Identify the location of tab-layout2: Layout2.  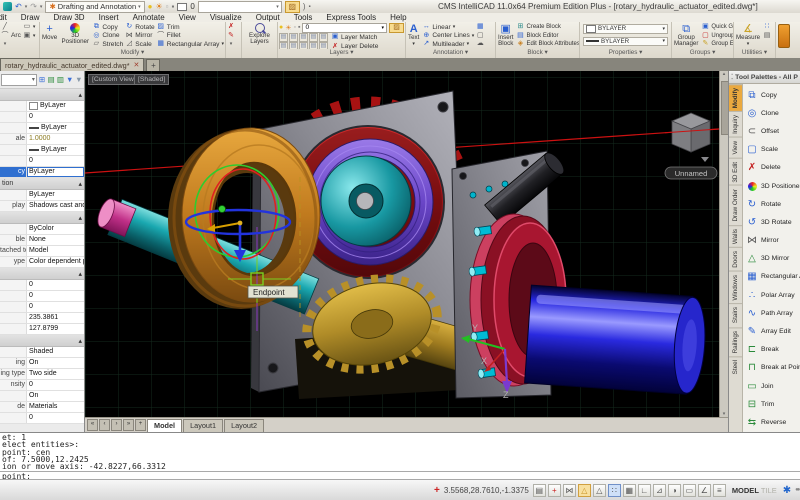
(244, 425).